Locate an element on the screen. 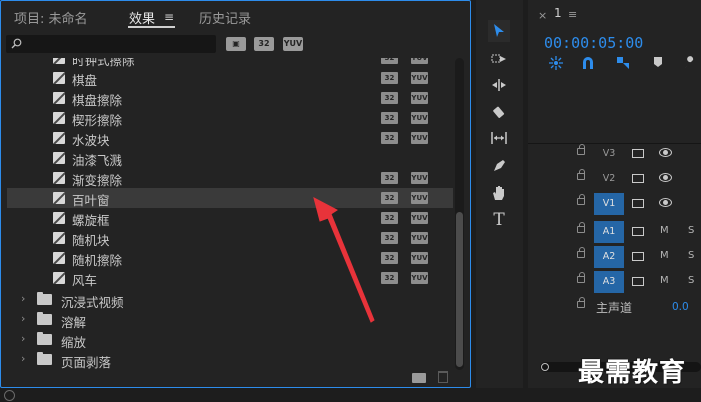 Image resolution: width=701 pixels, height=402 pixels. track-header-v3: V3 is located at coordinates (614, 154).